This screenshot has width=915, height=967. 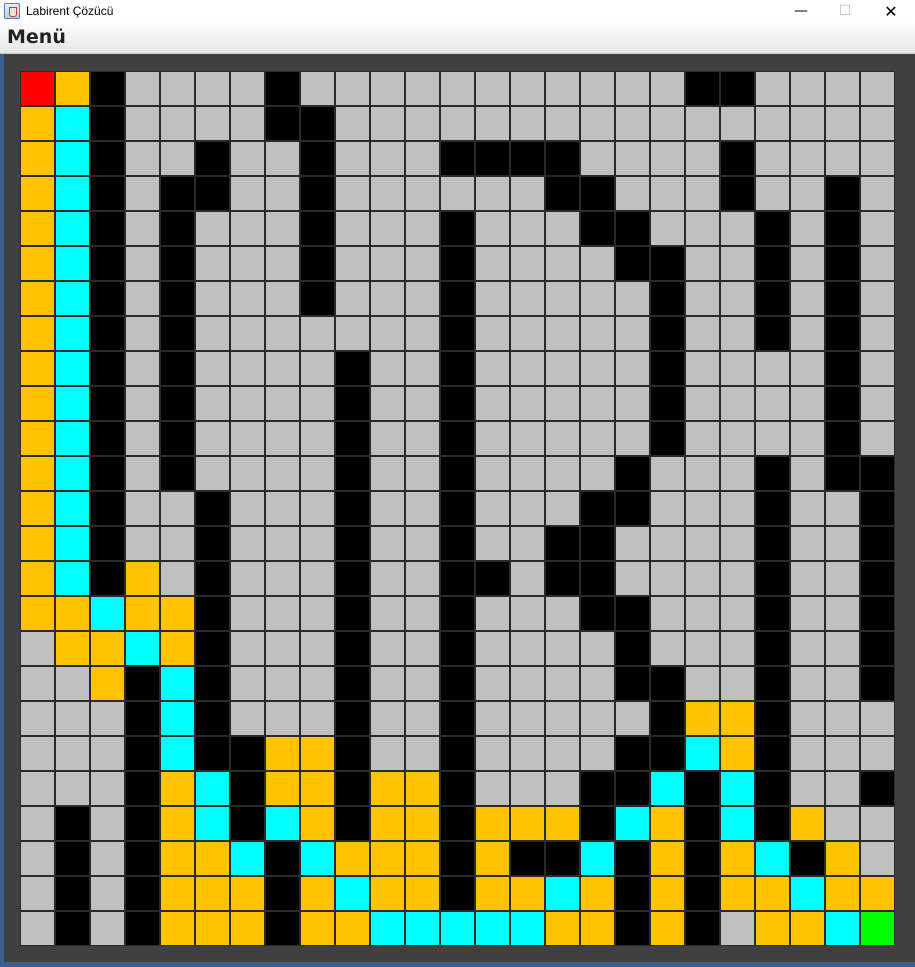 I want to click on maximize-button: ☐, so click(x=845, y=11).